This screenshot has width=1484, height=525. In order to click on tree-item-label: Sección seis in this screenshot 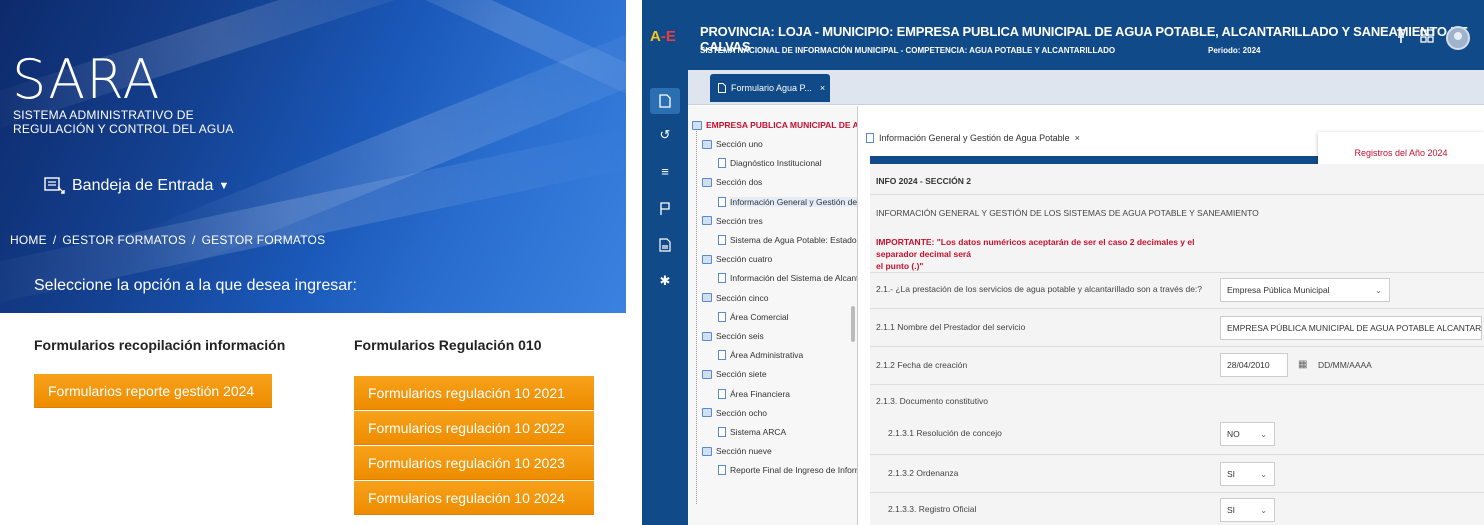, I will do `click(740, 336)`.